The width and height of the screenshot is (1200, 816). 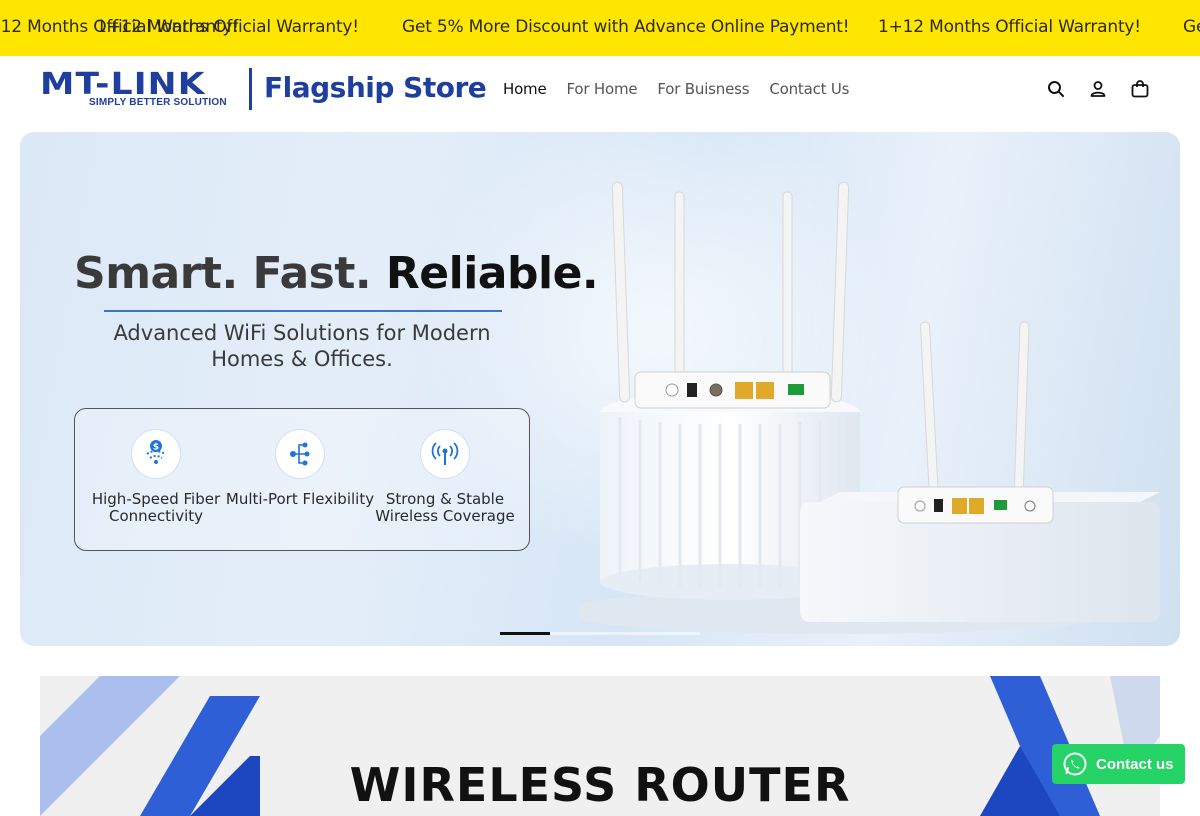 I want to click on antenna-icon, so click(x=445, y=454).